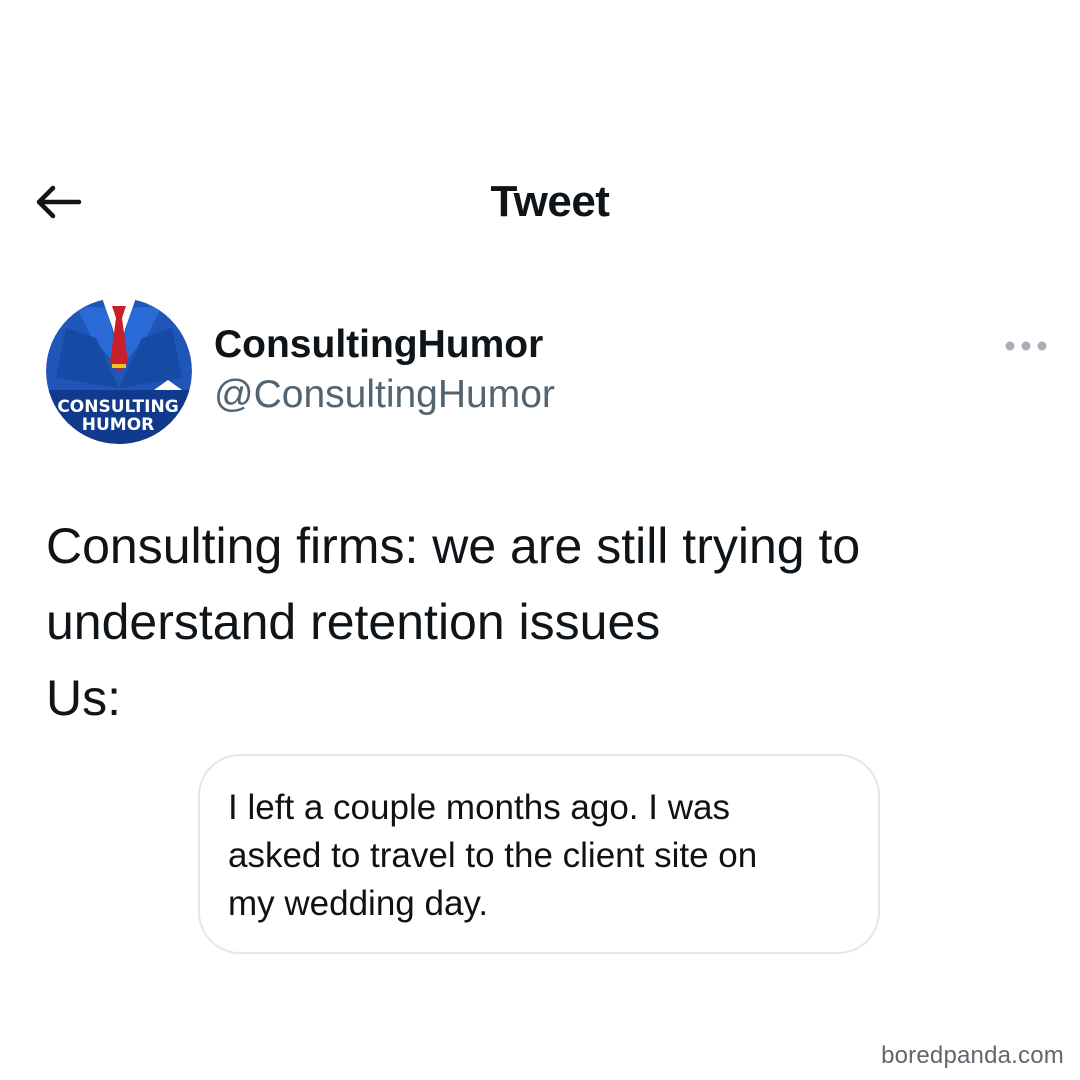 The height and width of the screenshot is (1080, 1080). I want to click on top-bar: Tweet, so click(540, 202).